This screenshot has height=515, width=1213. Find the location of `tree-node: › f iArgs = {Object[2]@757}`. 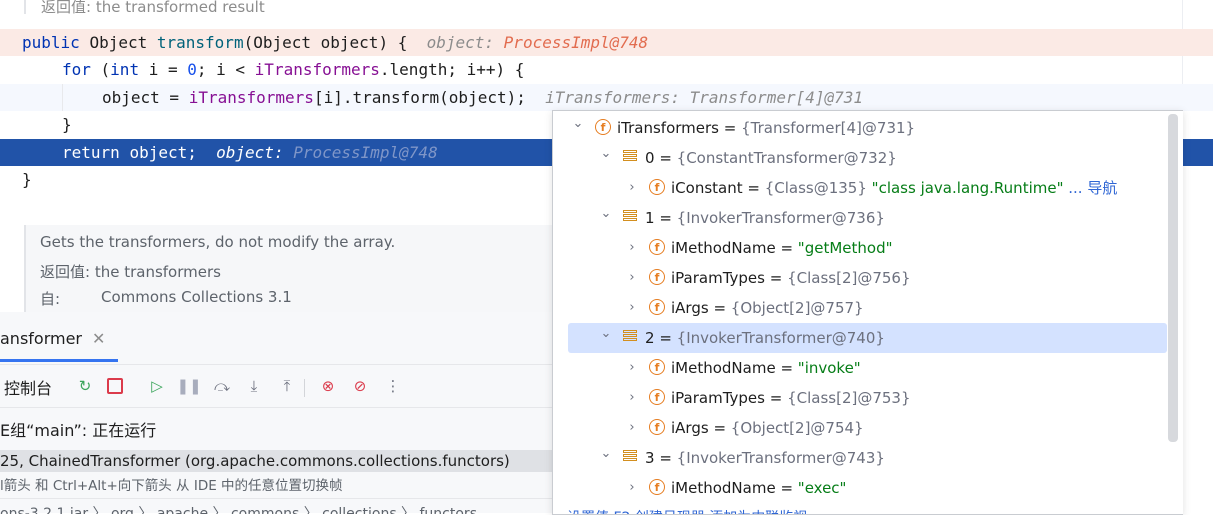

tree-node: › f iArgs = {Object[2]@757} is located at coordinates (860, 308).